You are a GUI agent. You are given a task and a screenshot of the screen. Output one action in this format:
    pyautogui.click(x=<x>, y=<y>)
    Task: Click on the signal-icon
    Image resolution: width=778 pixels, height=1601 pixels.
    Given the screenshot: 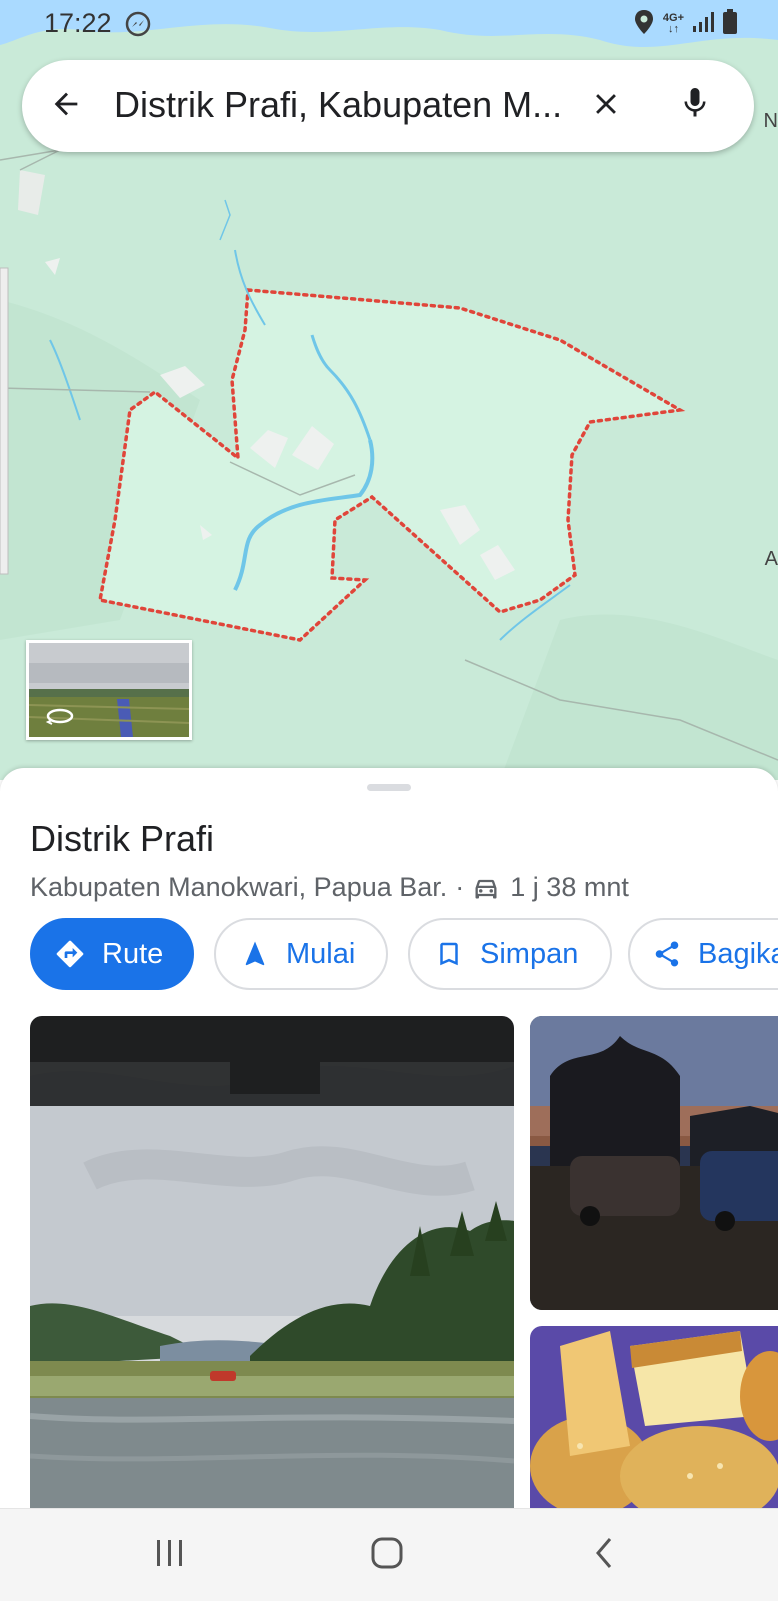 What is the action you would take?
    pyautogui.click(x=703, y=24)
    